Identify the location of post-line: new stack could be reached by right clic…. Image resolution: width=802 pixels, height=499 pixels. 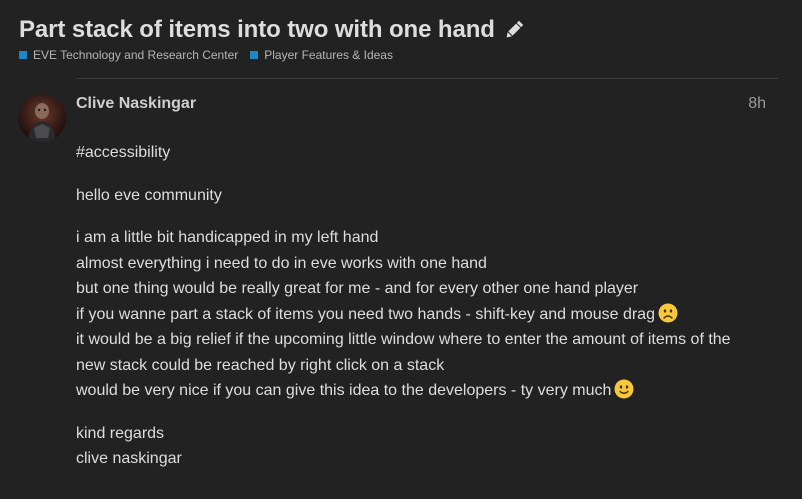
(260, 365).